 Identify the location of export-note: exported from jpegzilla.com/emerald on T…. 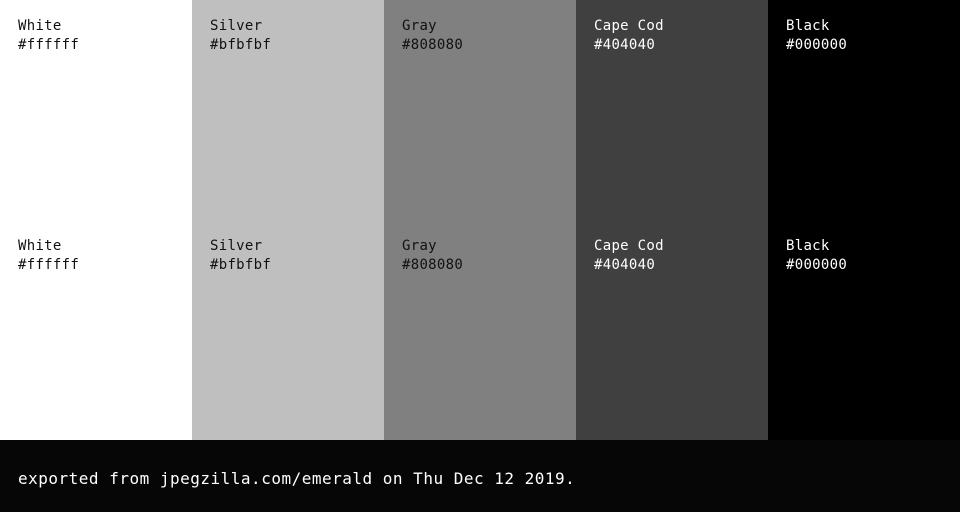
(297, 478).